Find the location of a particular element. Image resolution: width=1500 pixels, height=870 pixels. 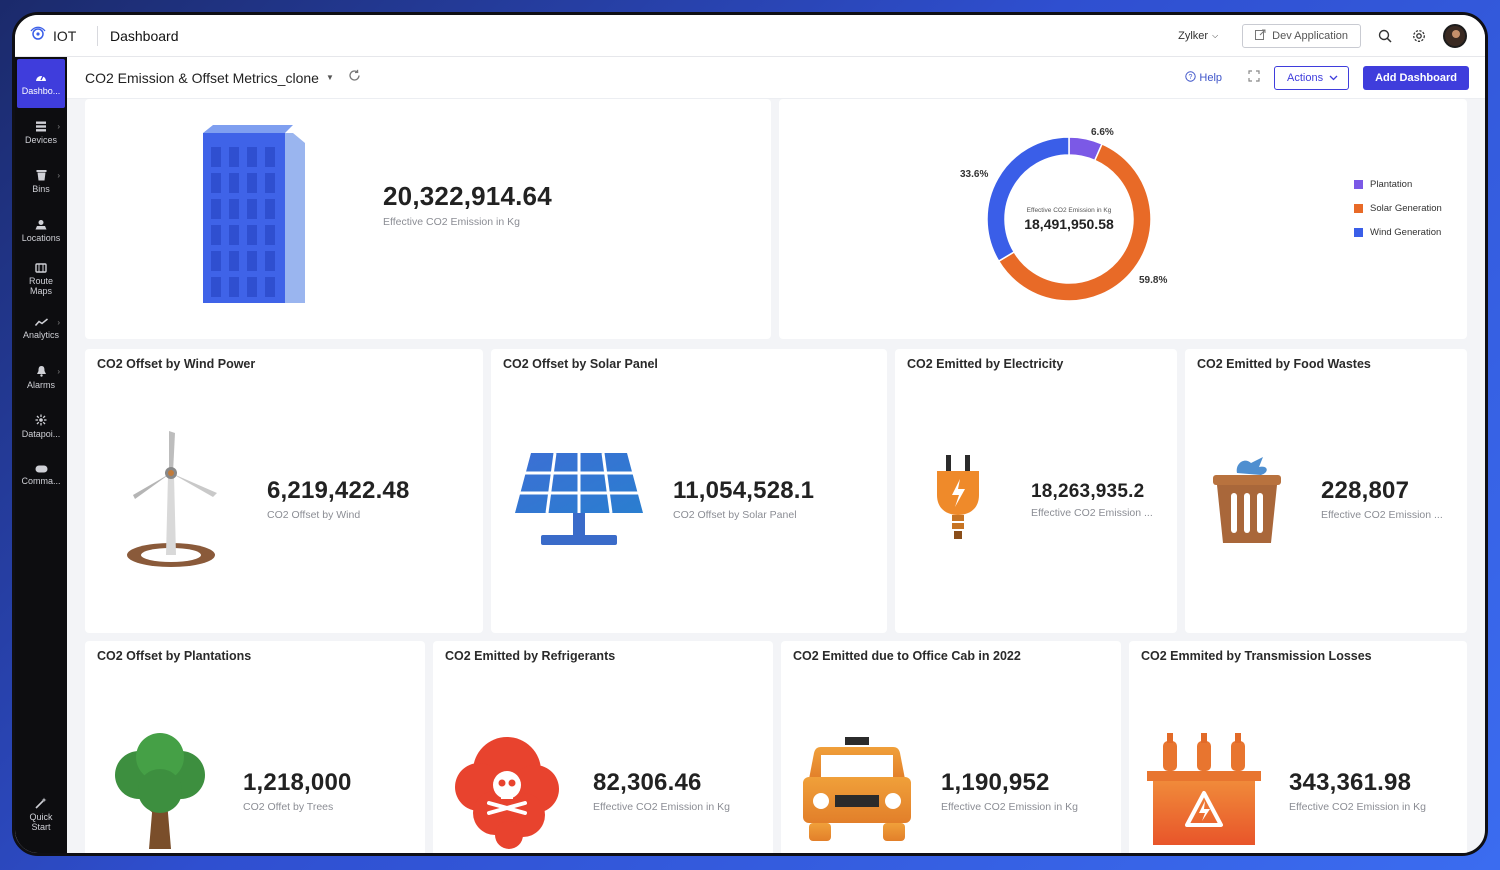

gear-icon is located at coordinates (1419, 36).